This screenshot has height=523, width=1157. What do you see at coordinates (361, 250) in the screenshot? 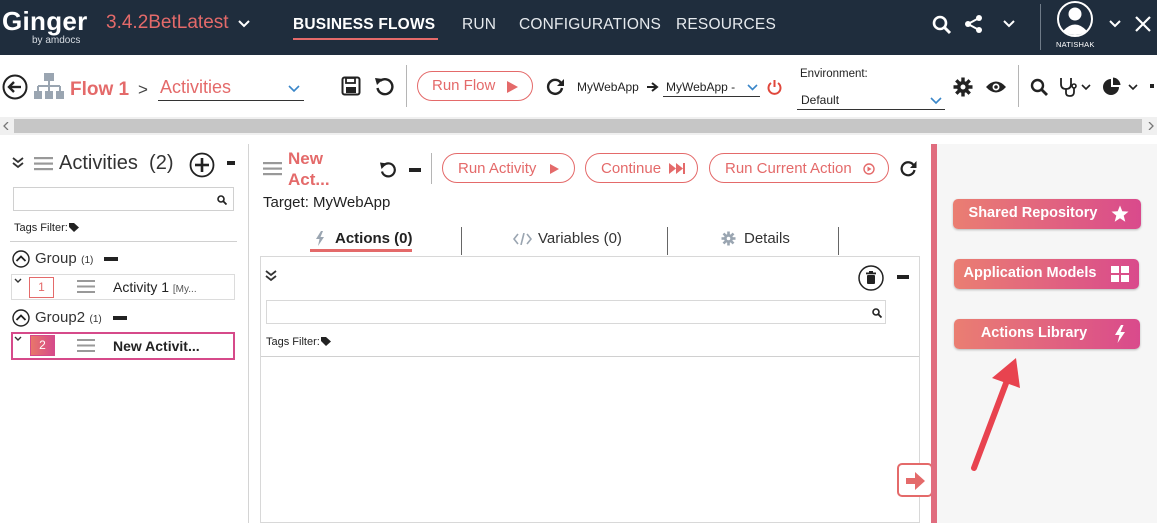
I see `tab-active-underline` at bounding box center [361, 250].